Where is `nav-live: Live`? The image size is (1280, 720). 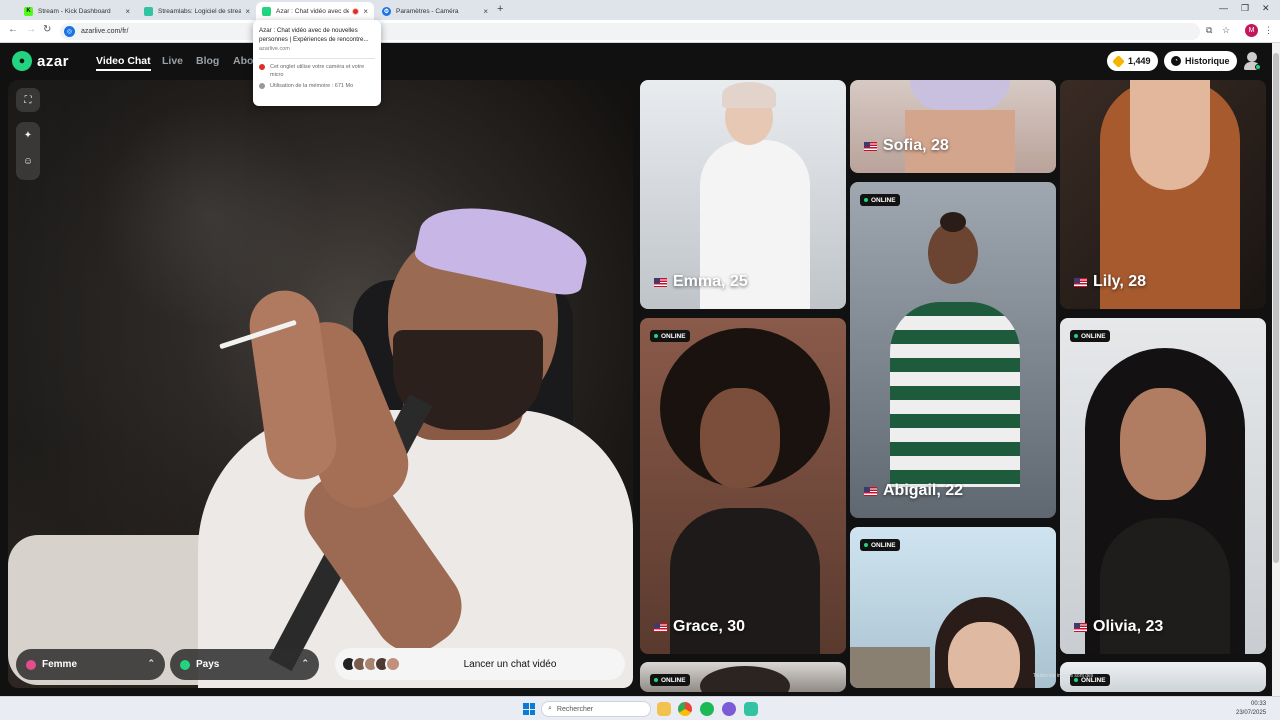
nav-live: Live is located at coordinates (172, 61).